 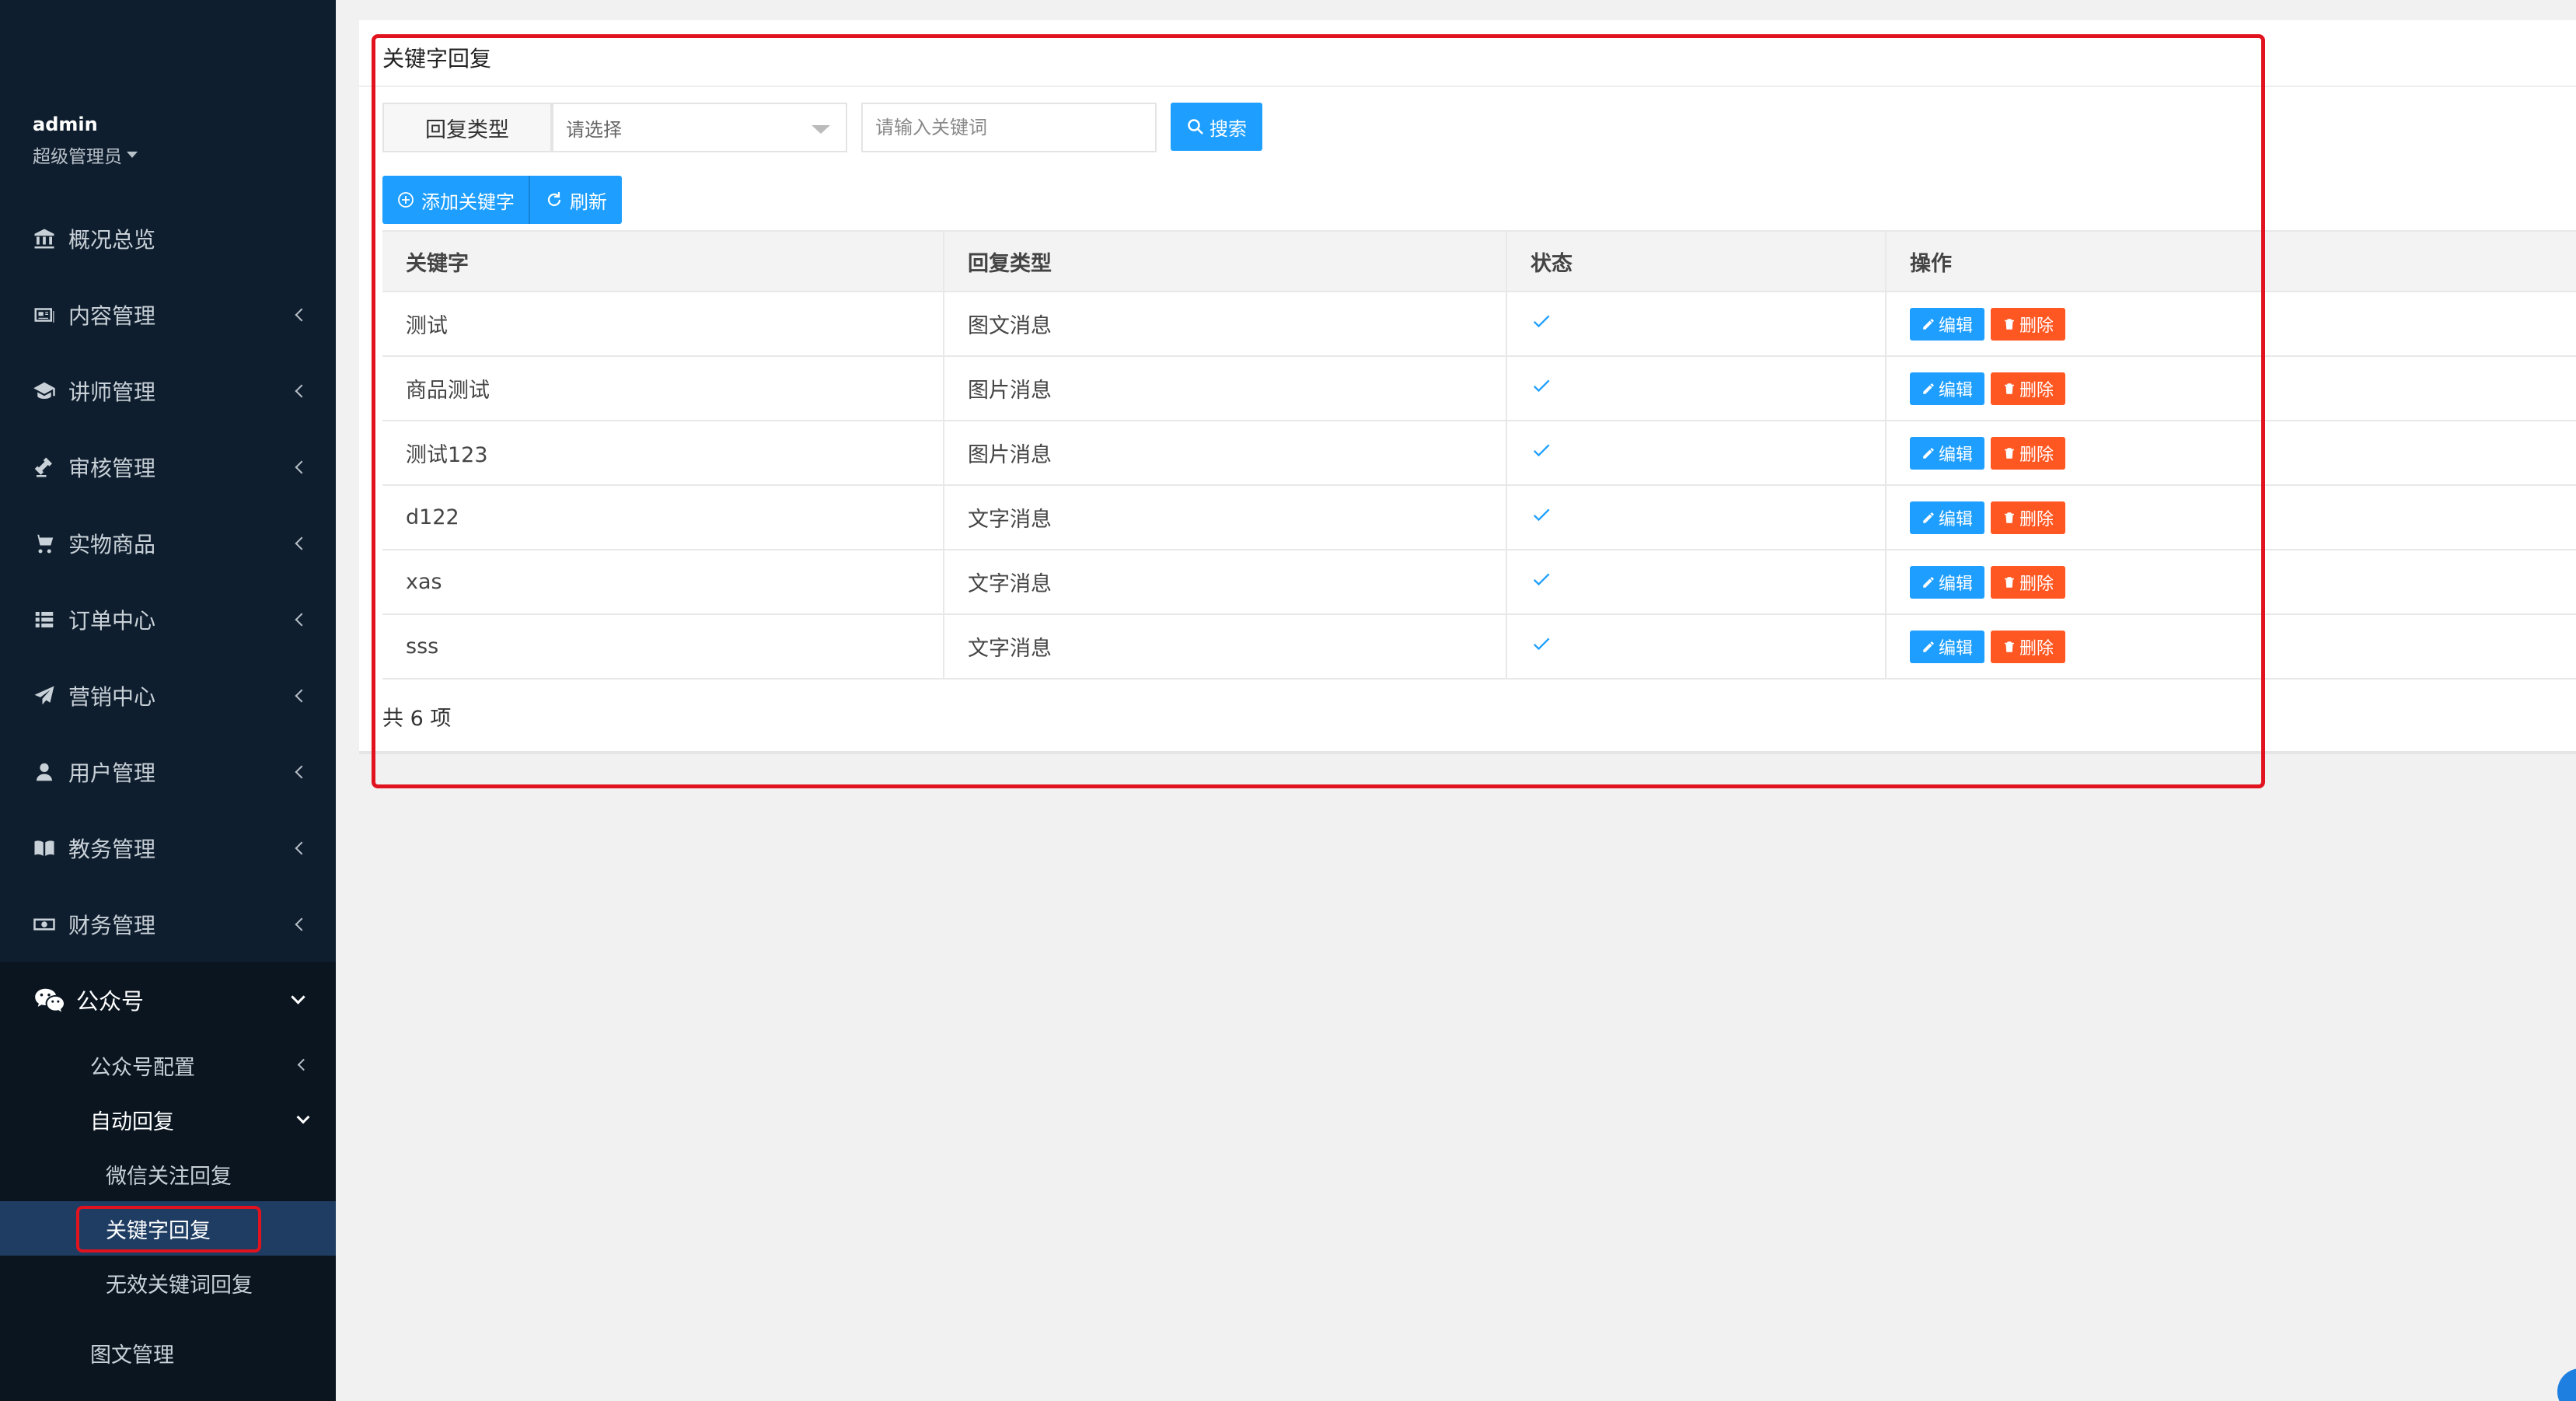 What do you see at coordinates (168, 1119) in the screenshot?
I see `sidebar-item-auto-reply: 自动回复` at bounding box center [168, 1119].